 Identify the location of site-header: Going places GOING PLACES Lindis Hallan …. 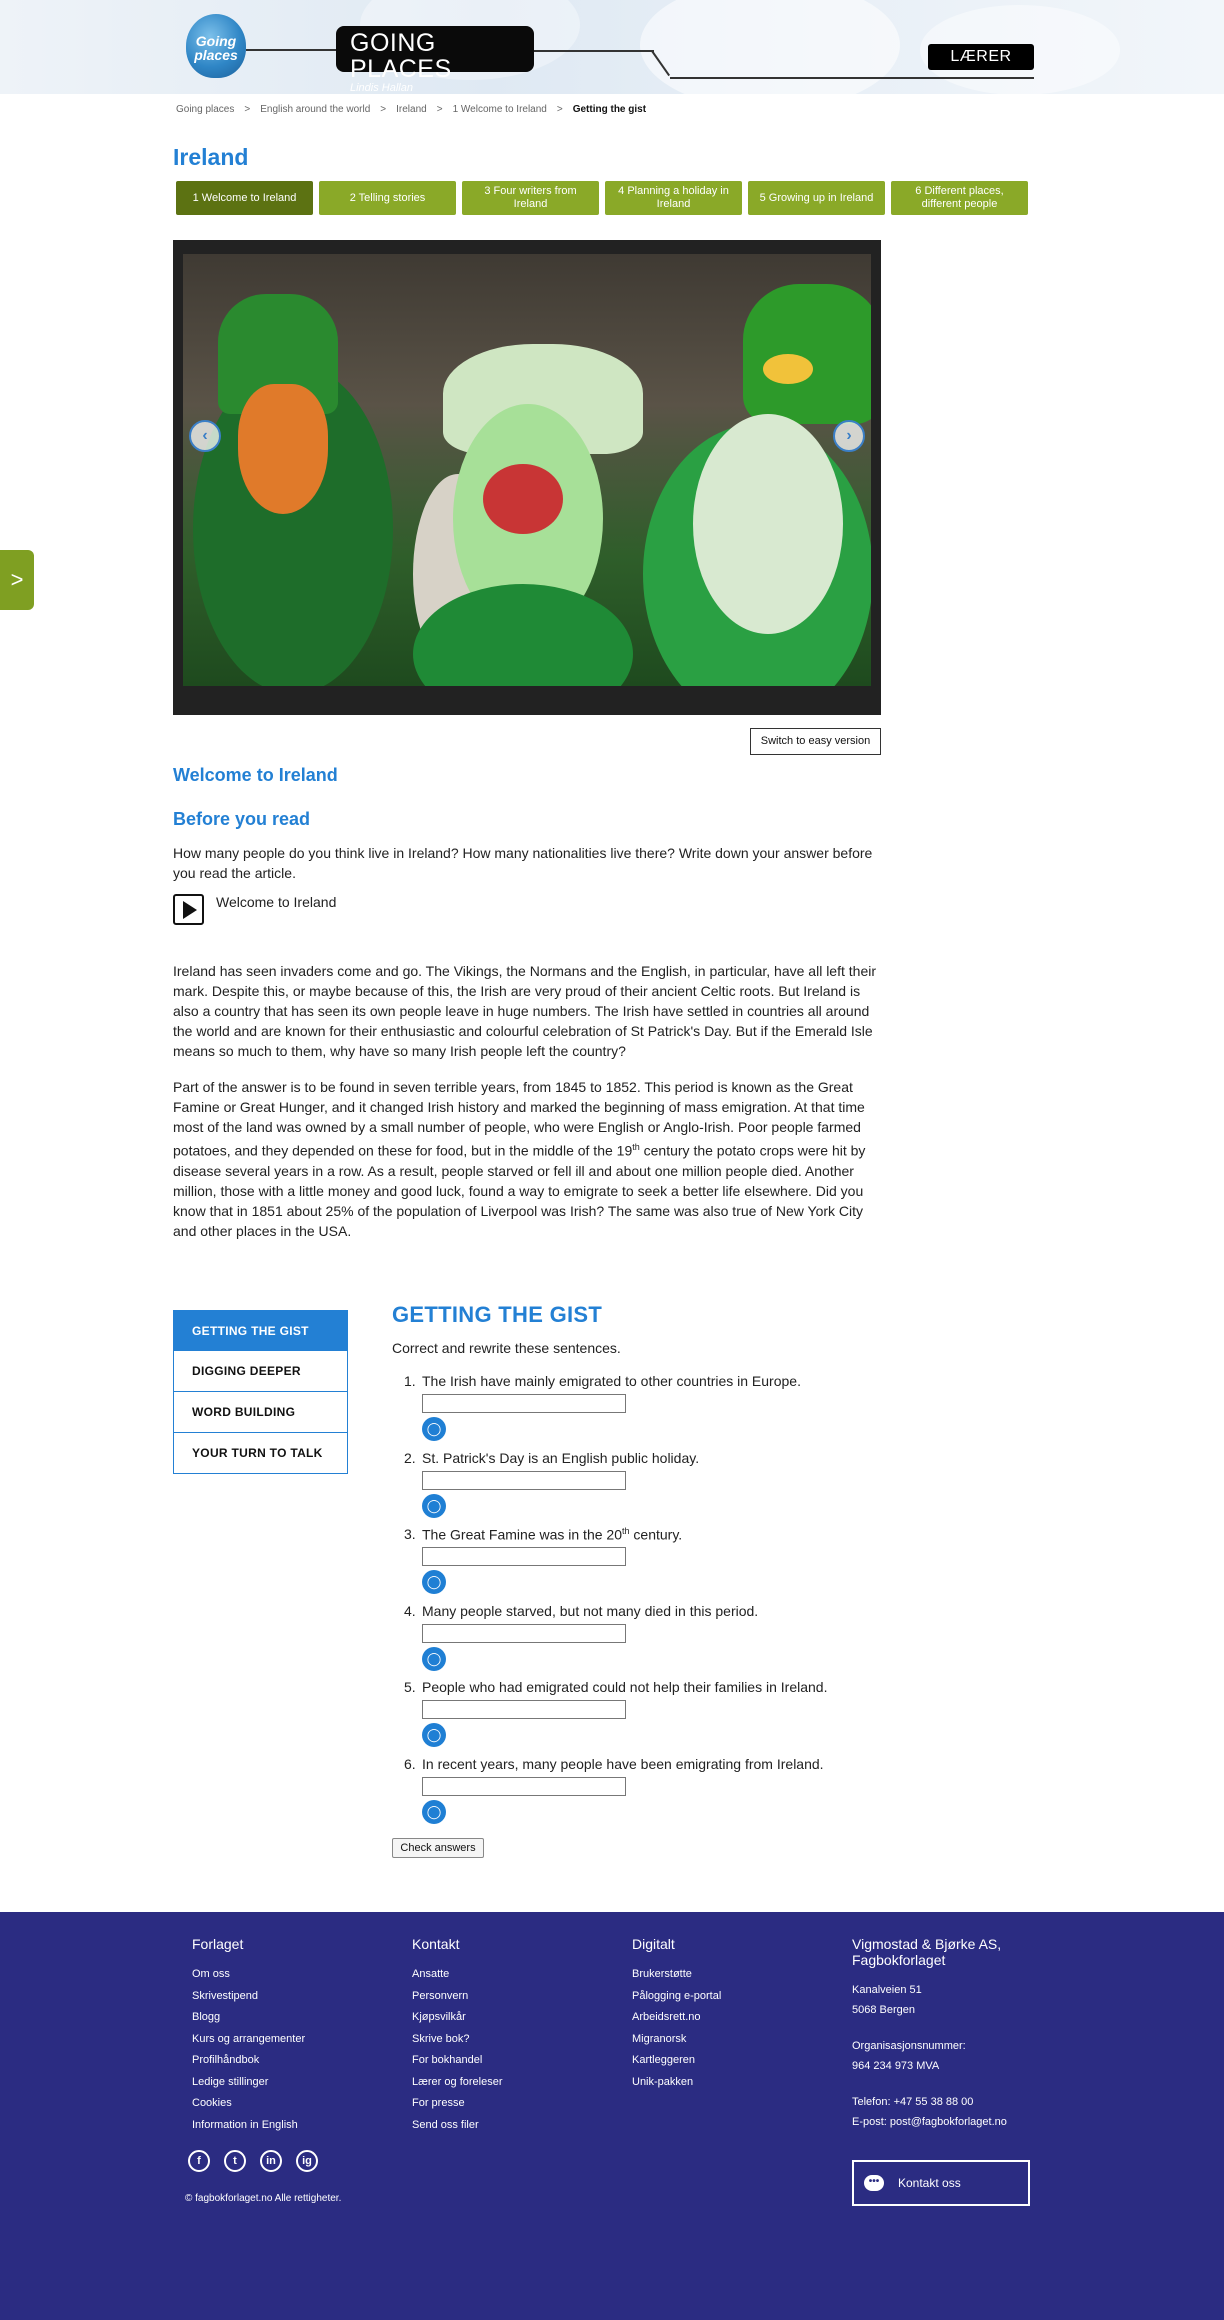
(612, 47).